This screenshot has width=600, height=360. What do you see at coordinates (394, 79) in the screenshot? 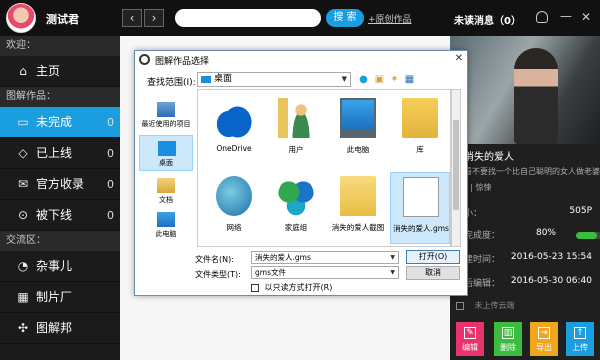
I see `new-folder-icon: ✶` at bounding box center [394, 79].